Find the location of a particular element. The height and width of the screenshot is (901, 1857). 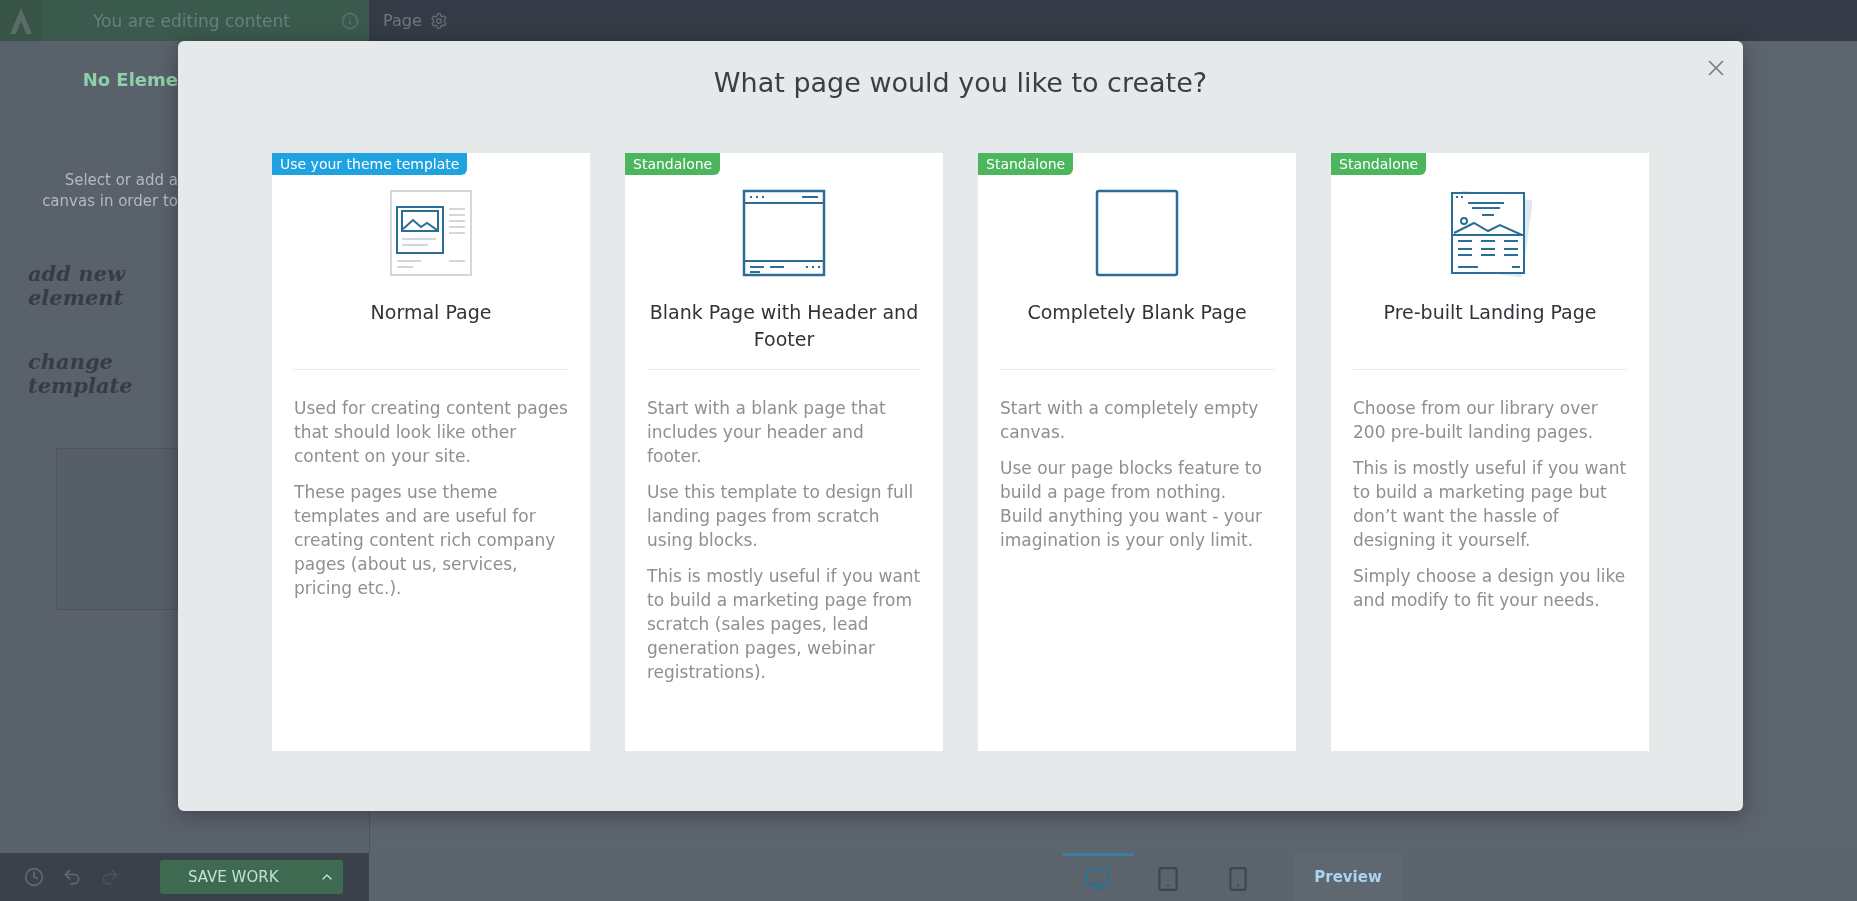

sidebar-heading: No Eleme is located at coordinates (130, 80).